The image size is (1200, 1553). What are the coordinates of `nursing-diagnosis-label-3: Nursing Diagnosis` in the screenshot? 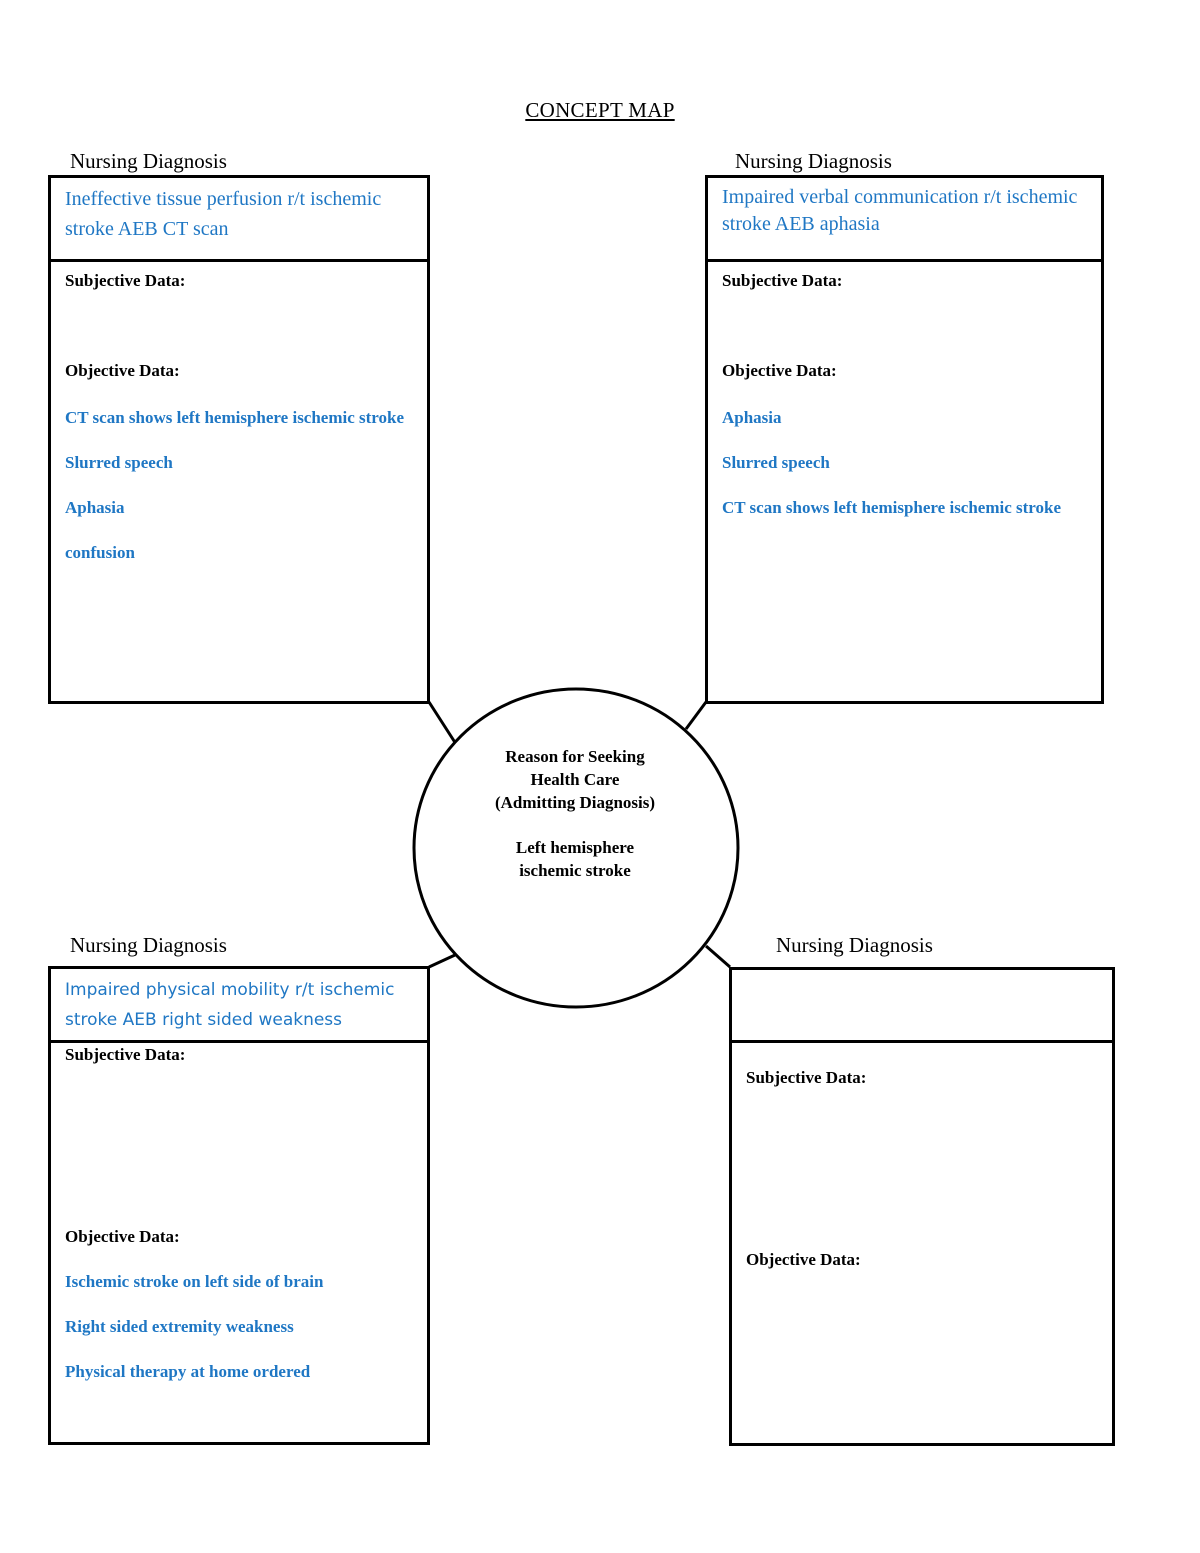 It's located at (148, 945).